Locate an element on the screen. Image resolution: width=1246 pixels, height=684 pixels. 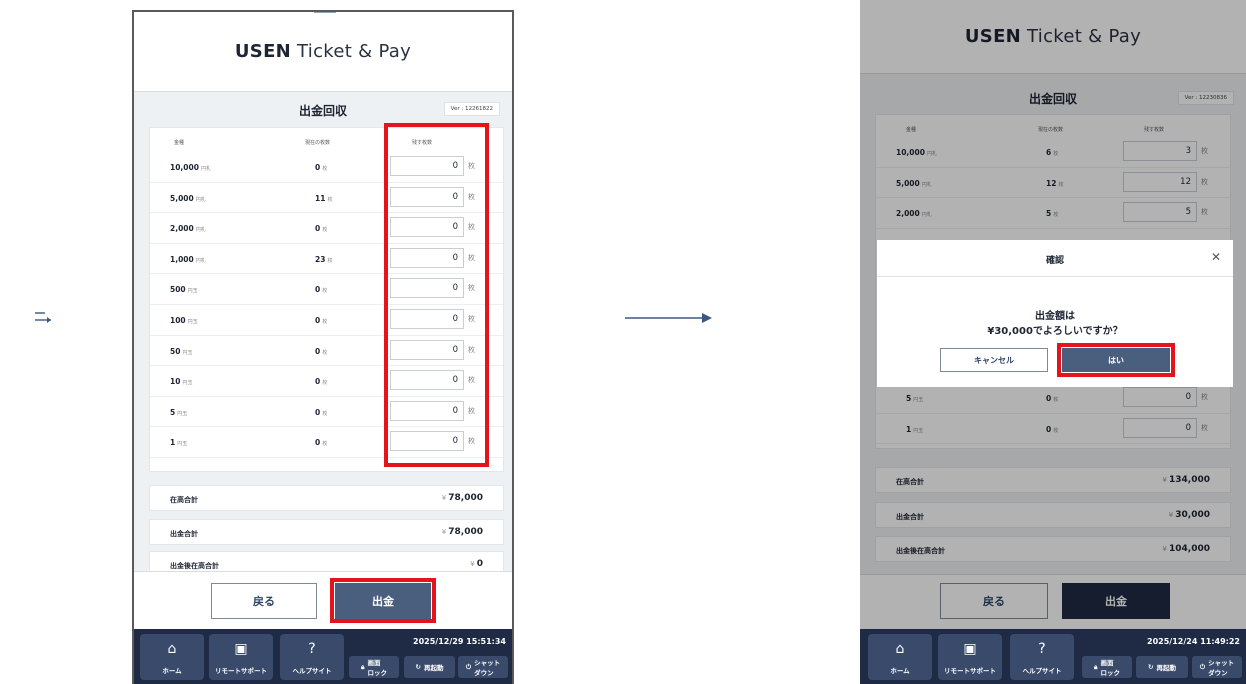
denomination-label: 50 円玉 is located at coordinates (181, 351).